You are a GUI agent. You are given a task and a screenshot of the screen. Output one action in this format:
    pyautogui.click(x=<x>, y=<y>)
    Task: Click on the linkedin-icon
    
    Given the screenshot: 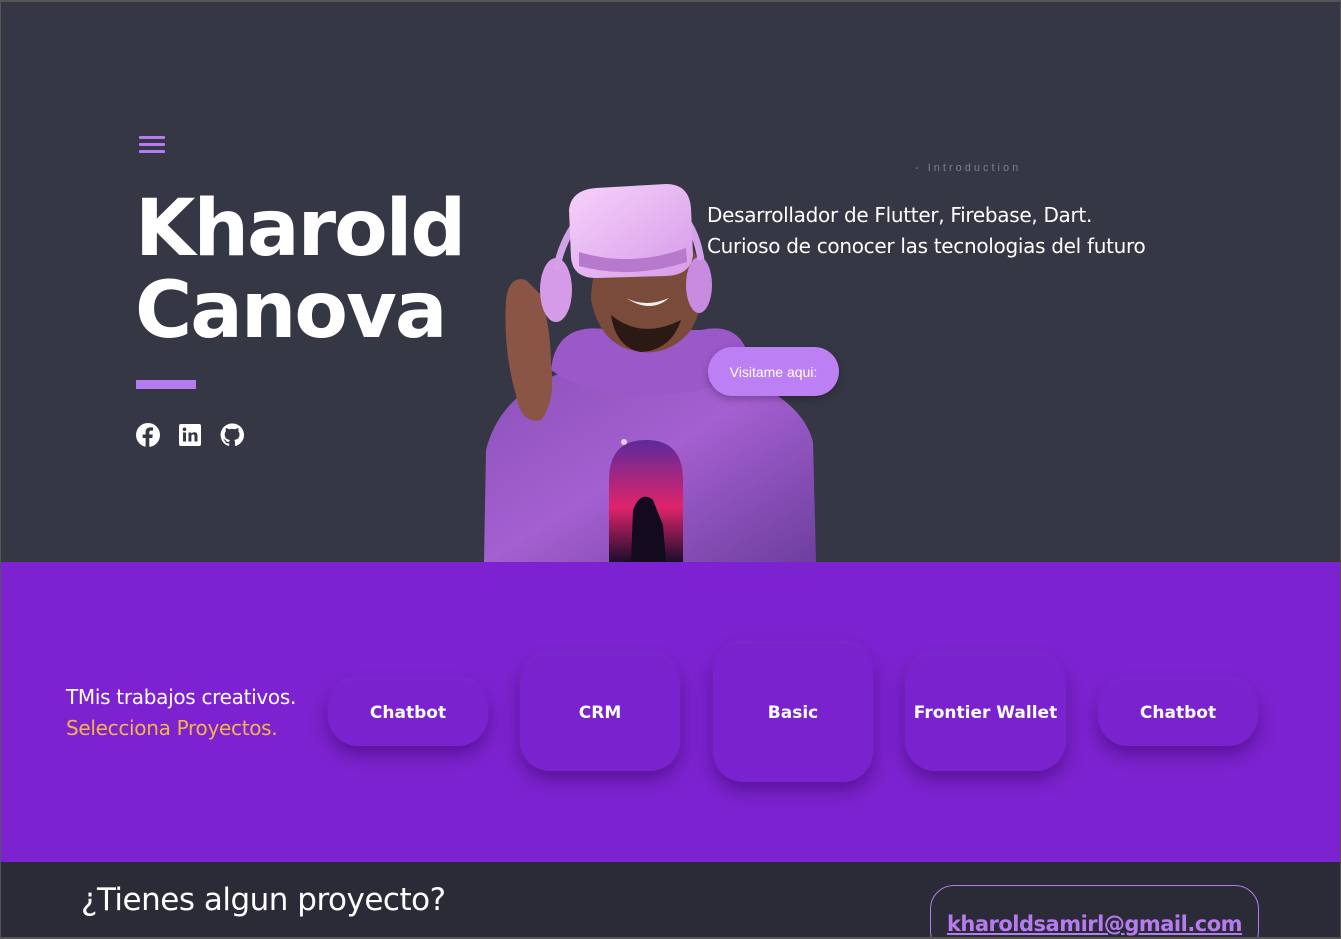 What is the action you would take?
    pyautogui.click(x=190, y=435)
    